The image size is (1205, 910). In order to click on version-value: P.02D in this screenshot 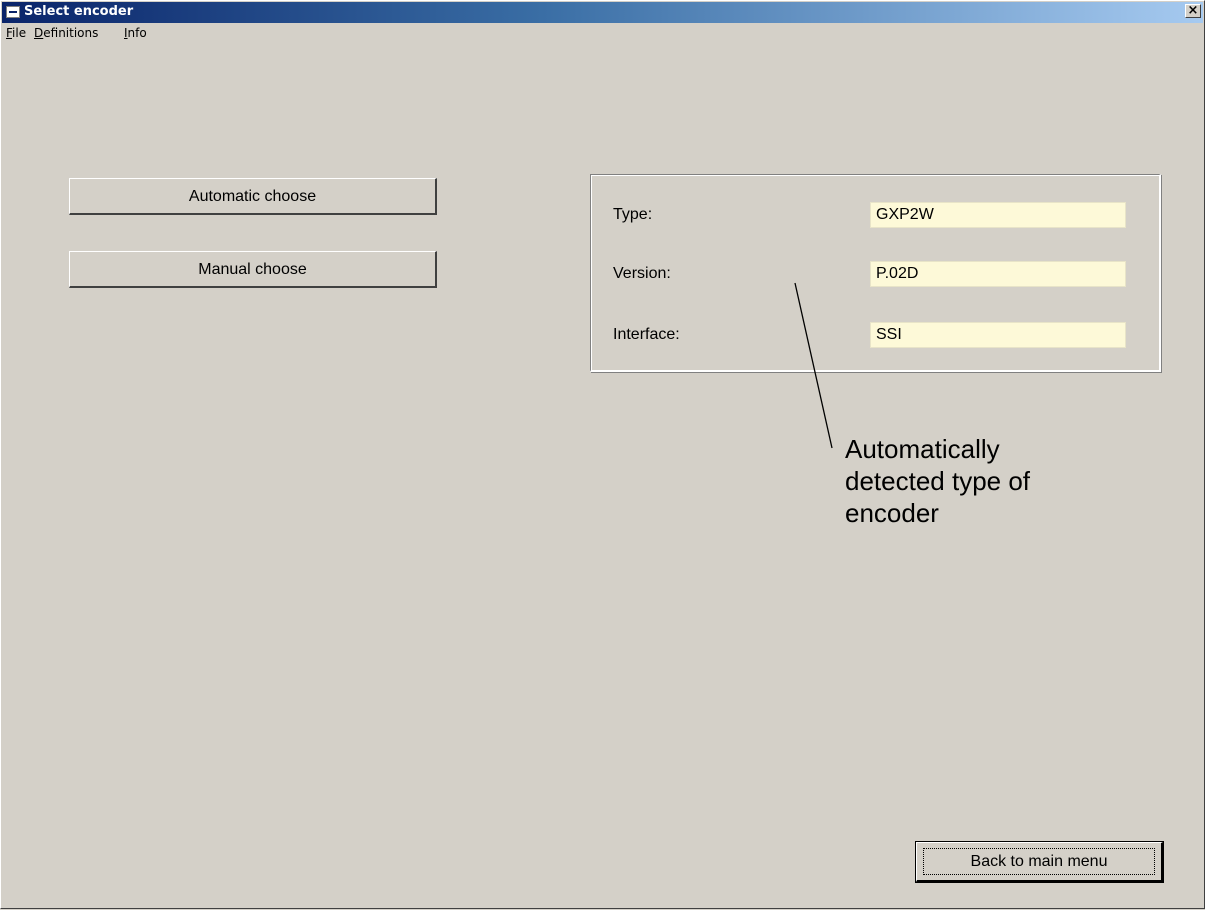, I will do `click(998, 274)`.